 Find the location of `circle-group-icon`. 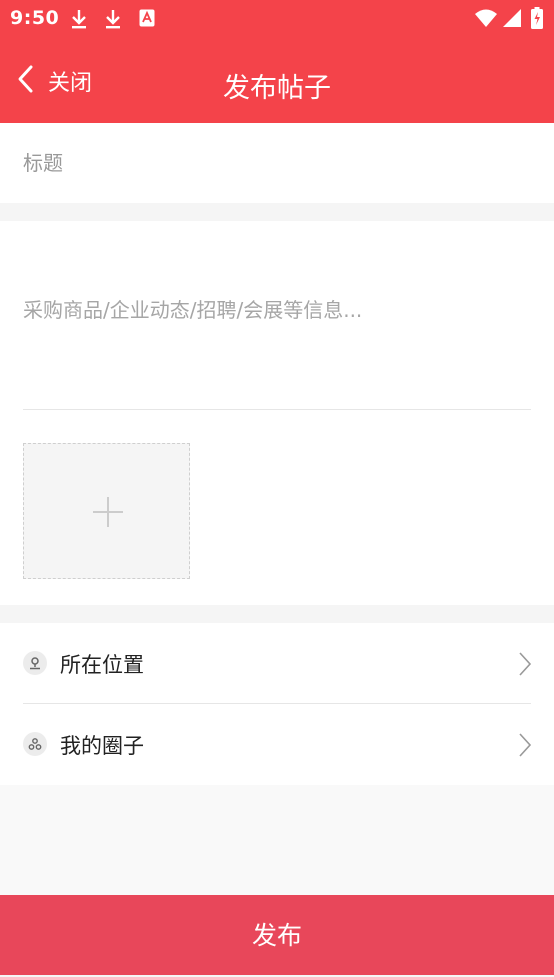

circle-group-icon is located at coordinates (35, 744).